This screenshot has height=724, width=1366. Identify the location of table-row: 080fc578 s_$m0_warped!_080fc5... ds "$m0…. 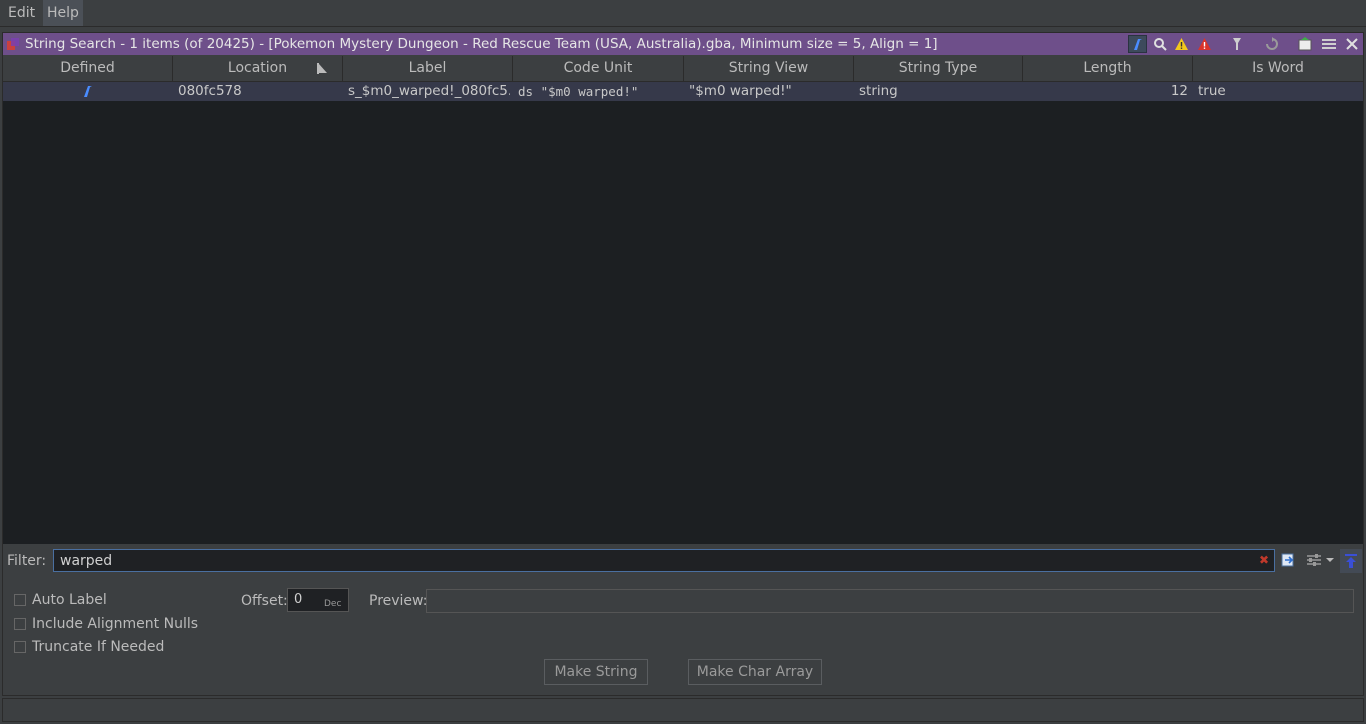
(683, 91).